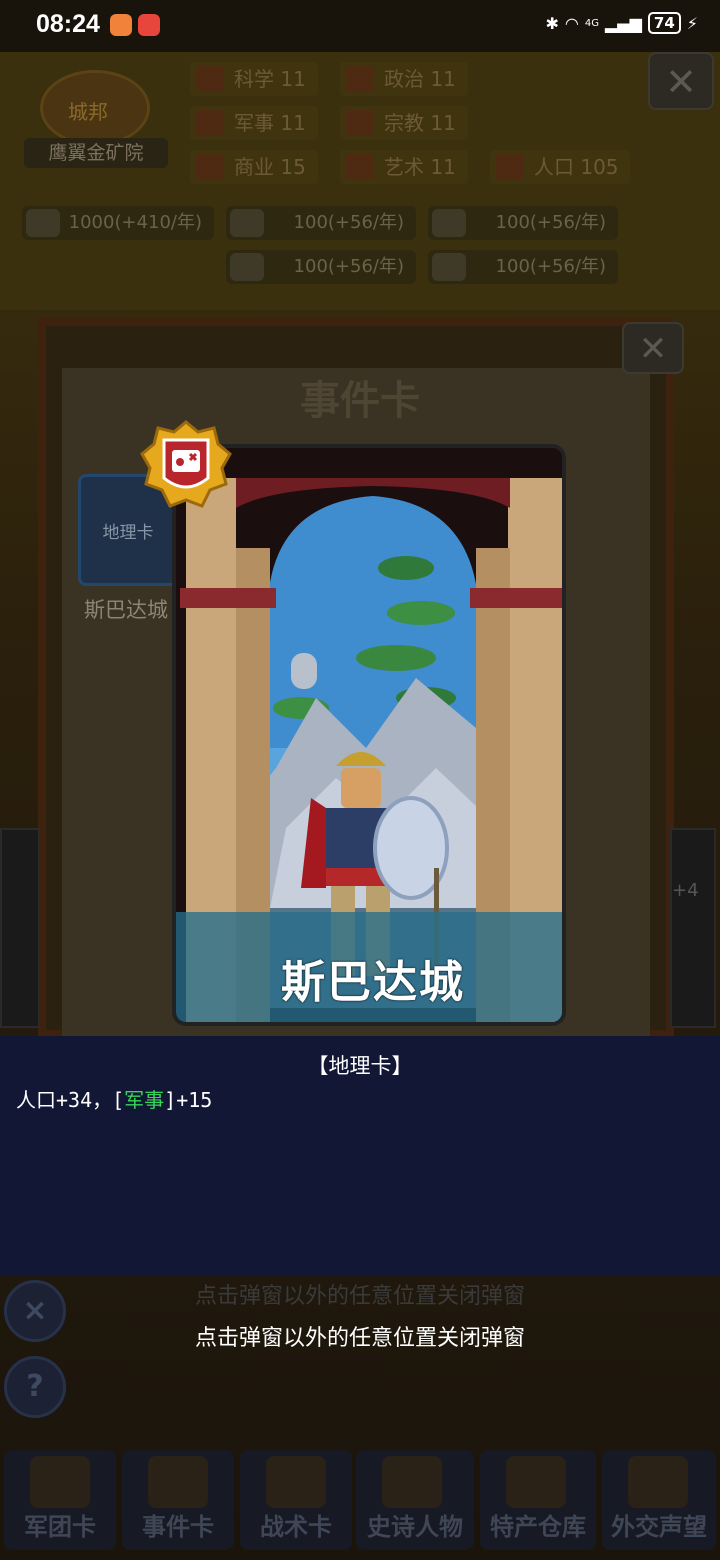 The image size is (720, 1560). Describe the element at coordinates (571, 23) in the screenshot. I see `wifi-icon: ◠` at that location.